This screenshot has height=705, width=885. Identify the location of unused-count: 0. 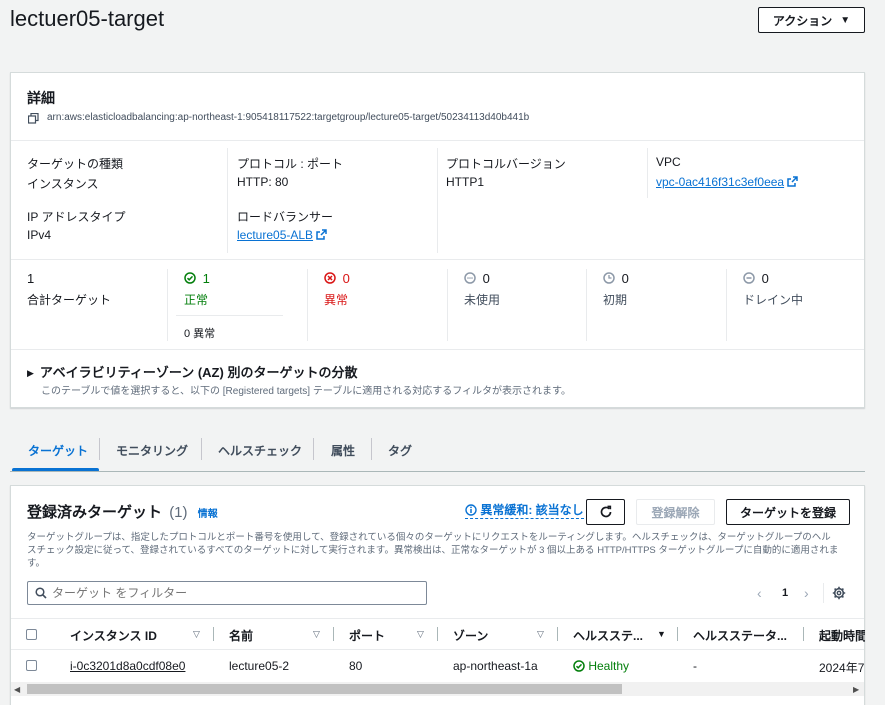
(477, 278).